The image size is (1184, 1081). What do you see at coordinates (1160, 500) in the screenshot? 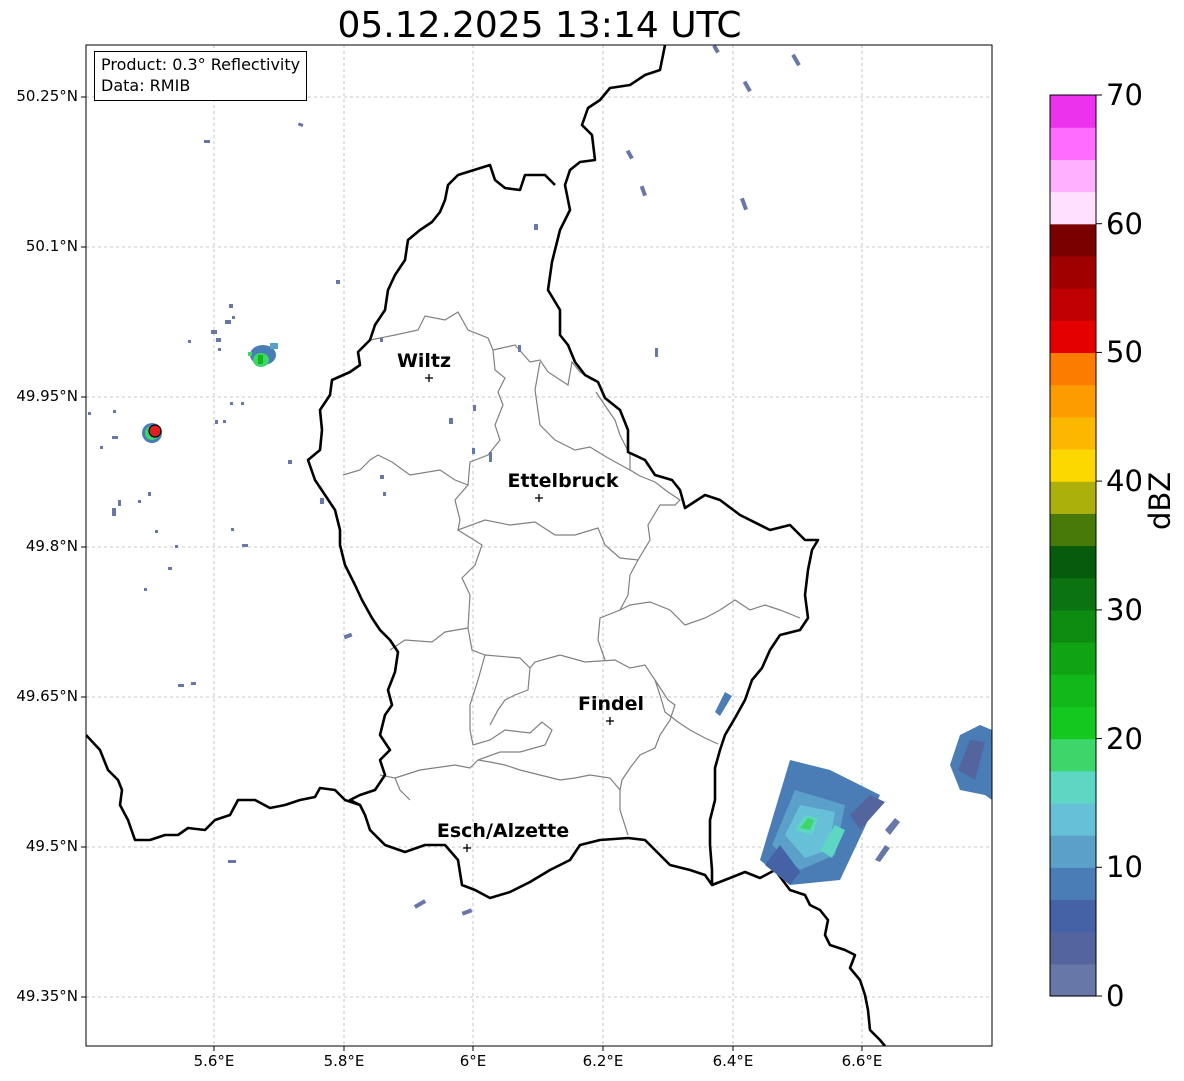
I see `colorbar-label: dBZ` at bounding box center [1160, 500].